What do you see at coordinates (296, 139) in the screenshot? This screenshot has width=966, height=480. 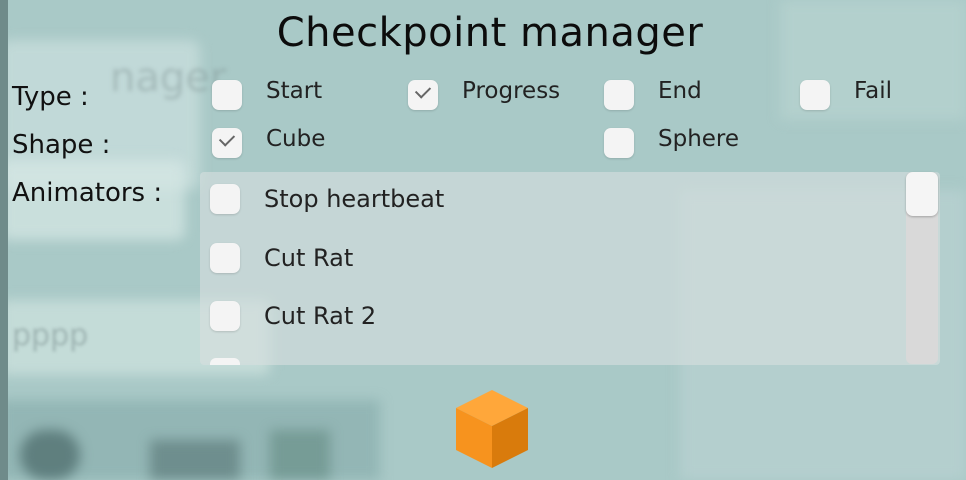 I see `shape-option-label: Cube` at bounding box center [296, 139].